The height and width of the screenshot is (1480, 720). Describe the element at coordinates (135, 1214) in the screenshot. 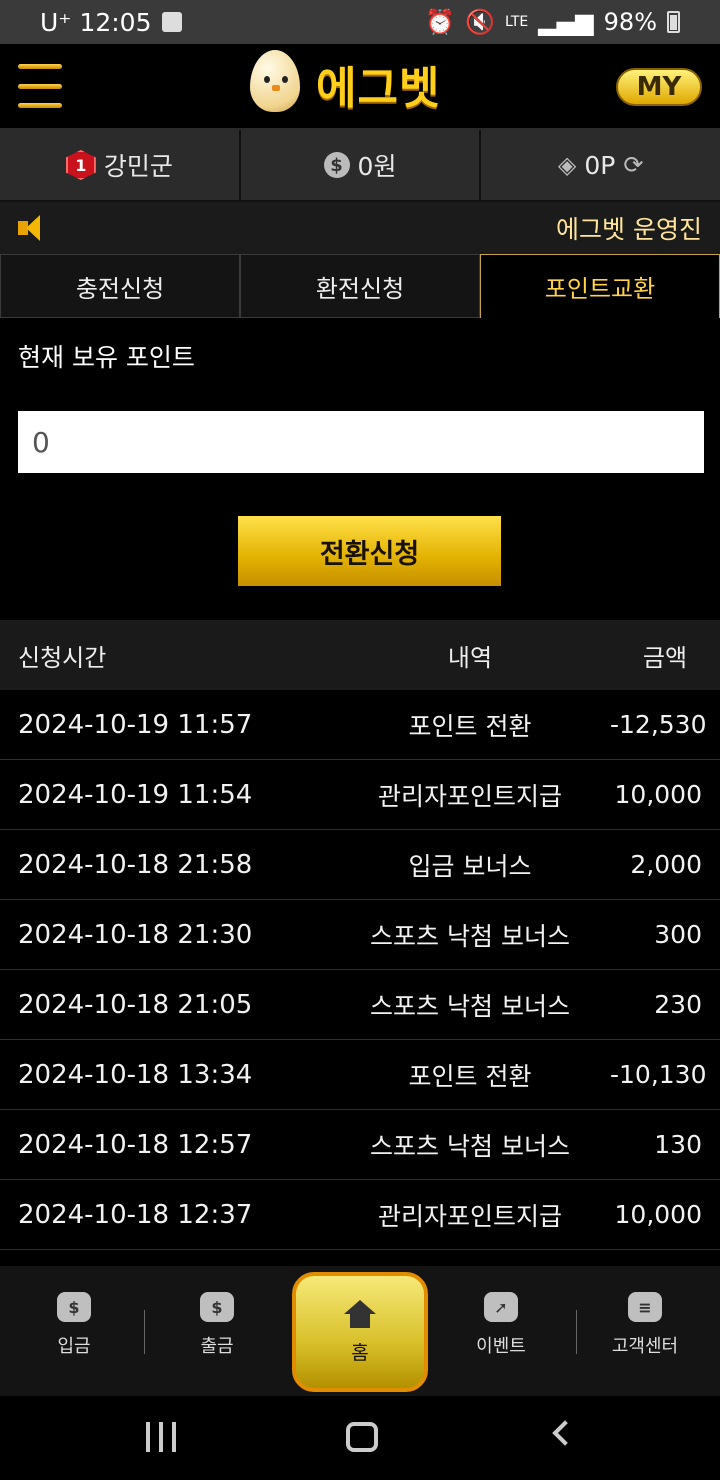

I see `row-date: 2024-10-18 12:37` at that location.